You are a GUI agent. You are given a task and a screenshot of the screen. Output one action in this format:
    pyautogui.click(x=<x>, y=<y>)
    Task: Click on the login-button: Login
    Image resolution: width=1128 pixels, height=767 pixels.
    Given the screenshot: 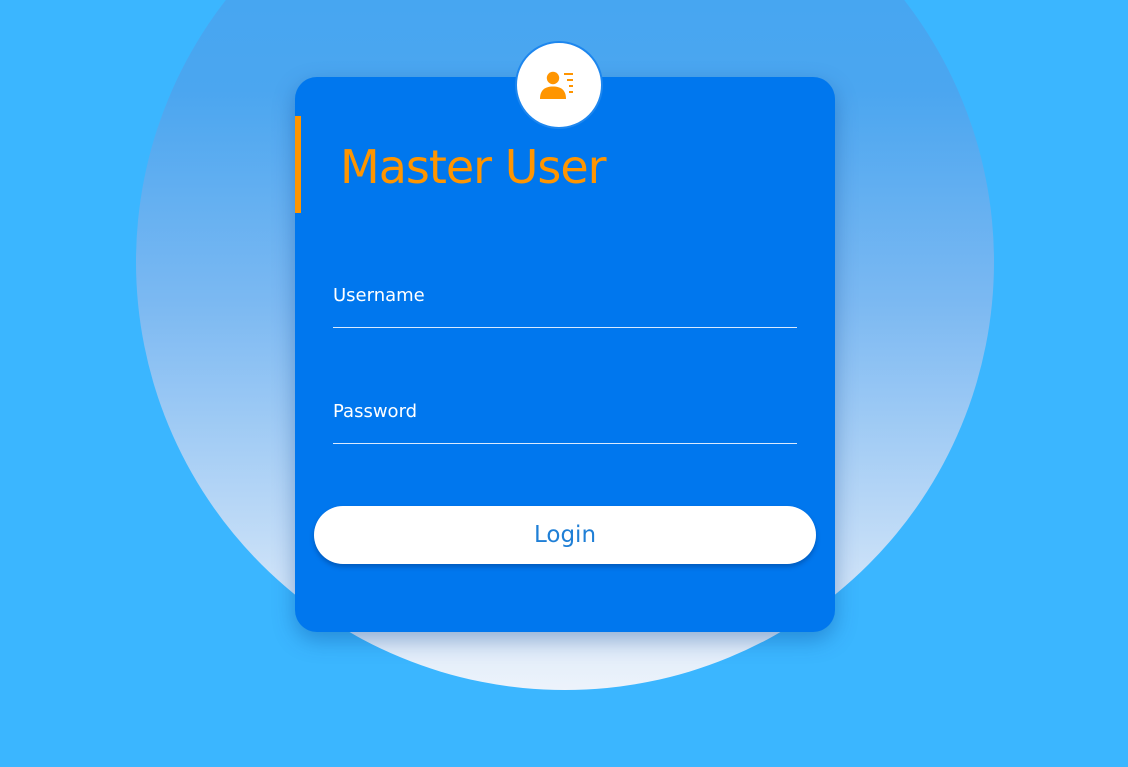 What is the action you would take?
    pyautogui.click(x=565, y=535)
    